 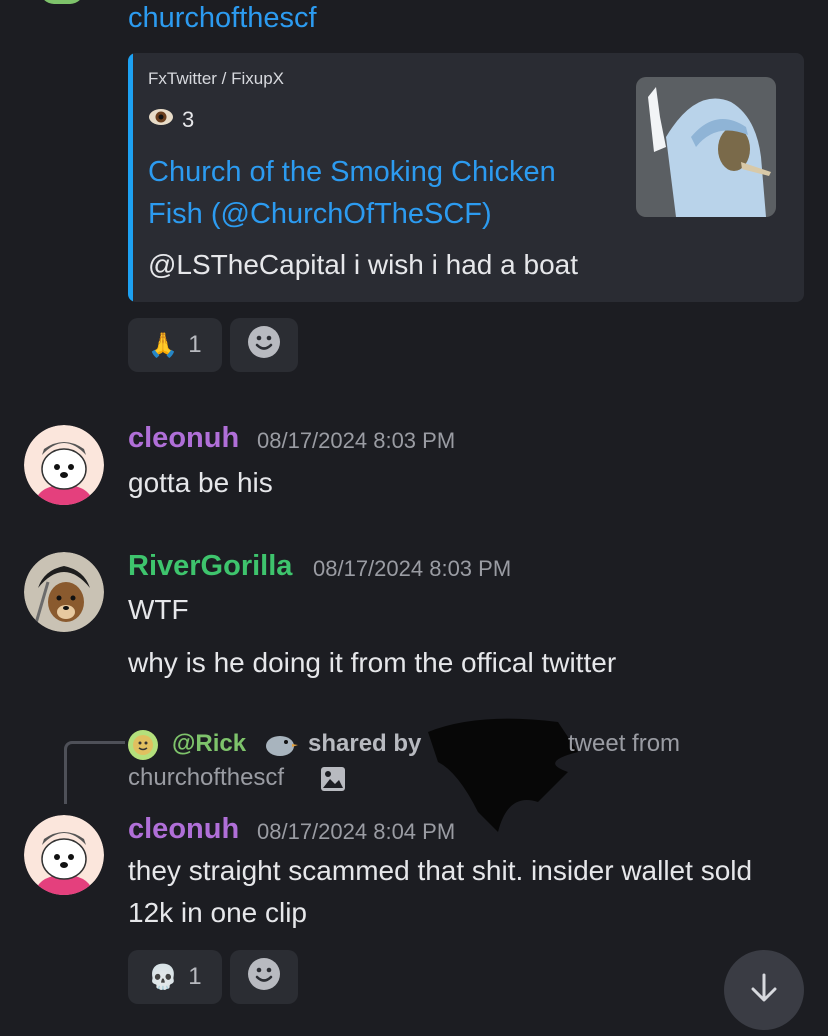 I want to click on reply-connector, so click(x=94, y=772).